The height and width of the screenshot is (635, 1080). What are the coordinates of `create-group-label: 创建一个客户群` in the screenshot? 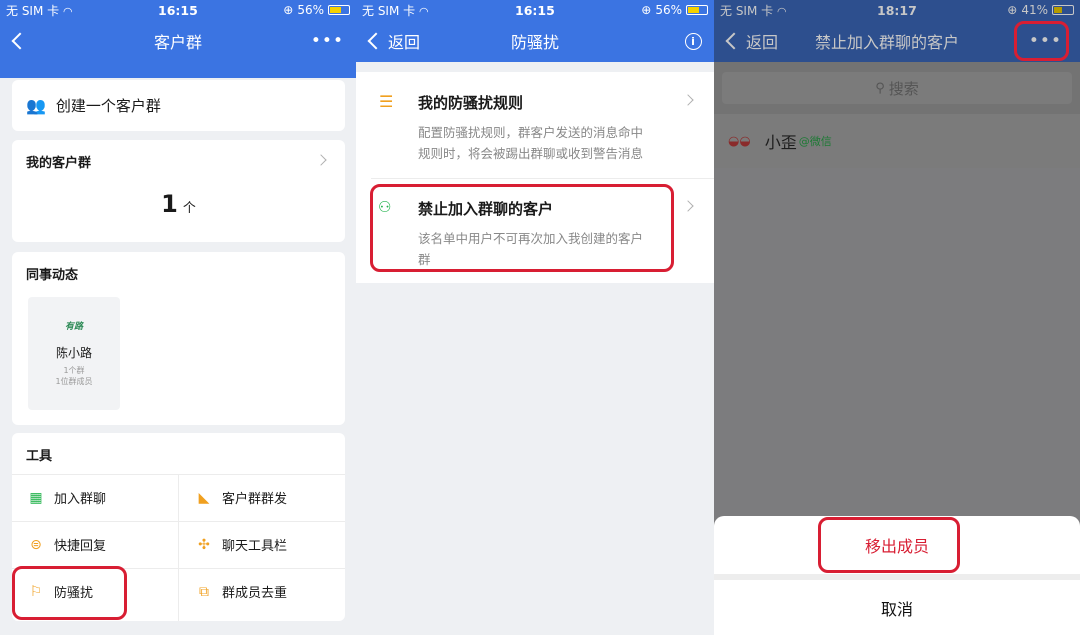 It's located at (108, 106).